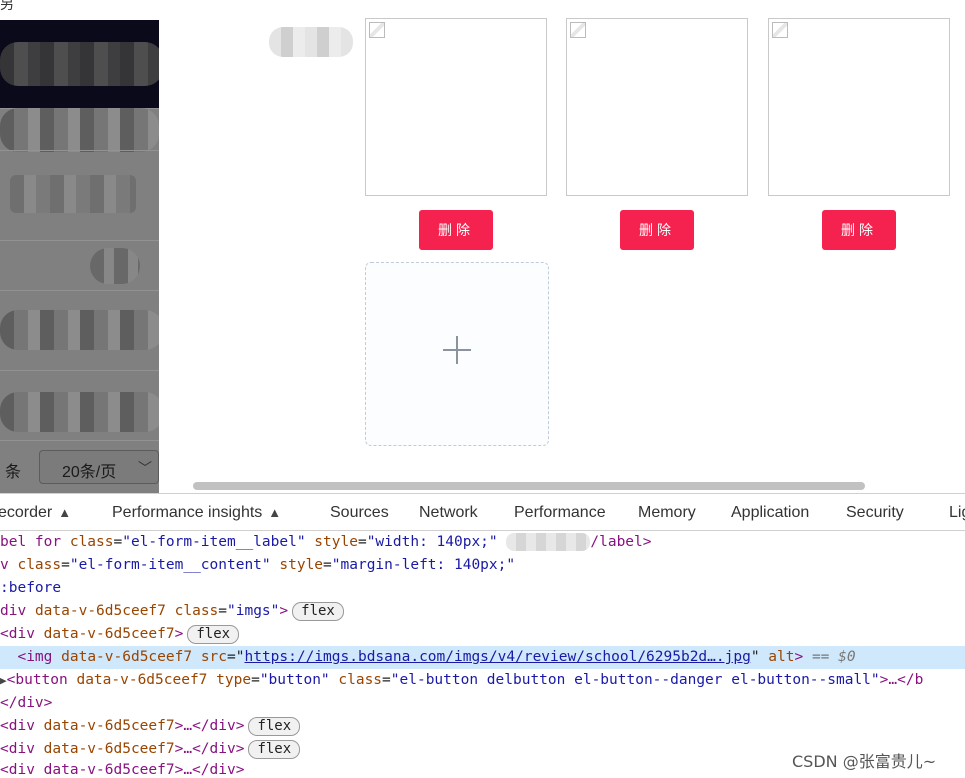 The width and height of the screenshot is (965, 778). What do you see at coordinates (89, 472) in the screenshot?
I see `page-size-value: 20条/页` at bounding box center [89, 472].